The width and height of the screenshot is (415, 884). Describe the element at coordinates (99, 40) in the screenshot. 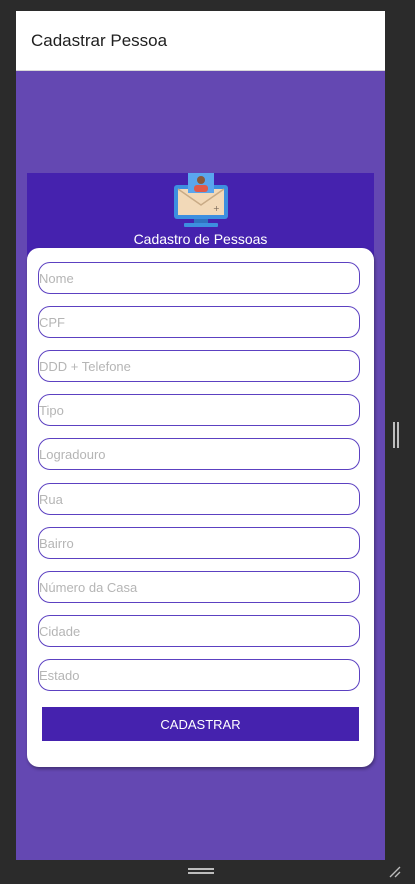

I see `page-title: Cadastrar Pessoa` at that location.